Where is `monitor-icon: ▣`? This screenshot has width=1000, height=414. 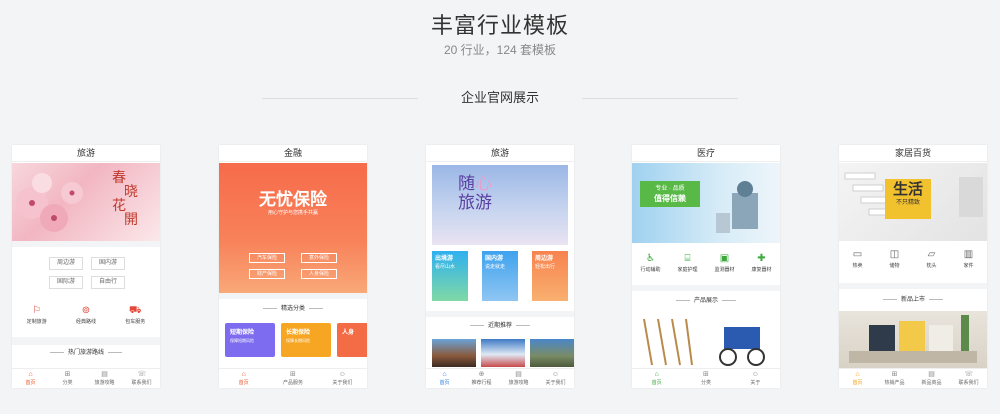
monitor-icon: ▣ is located at coordinates (724, 258).